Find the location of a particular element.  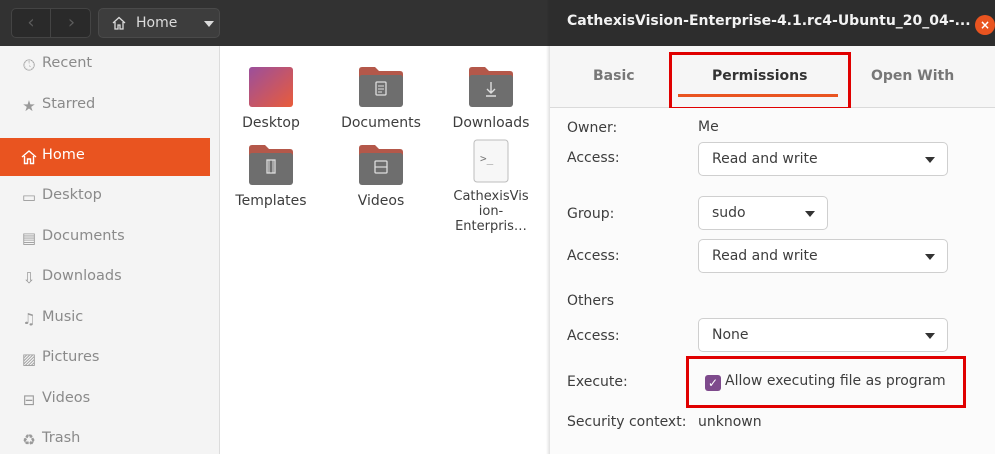

group-access-select: Read and write is located at coordinates (823, 256).